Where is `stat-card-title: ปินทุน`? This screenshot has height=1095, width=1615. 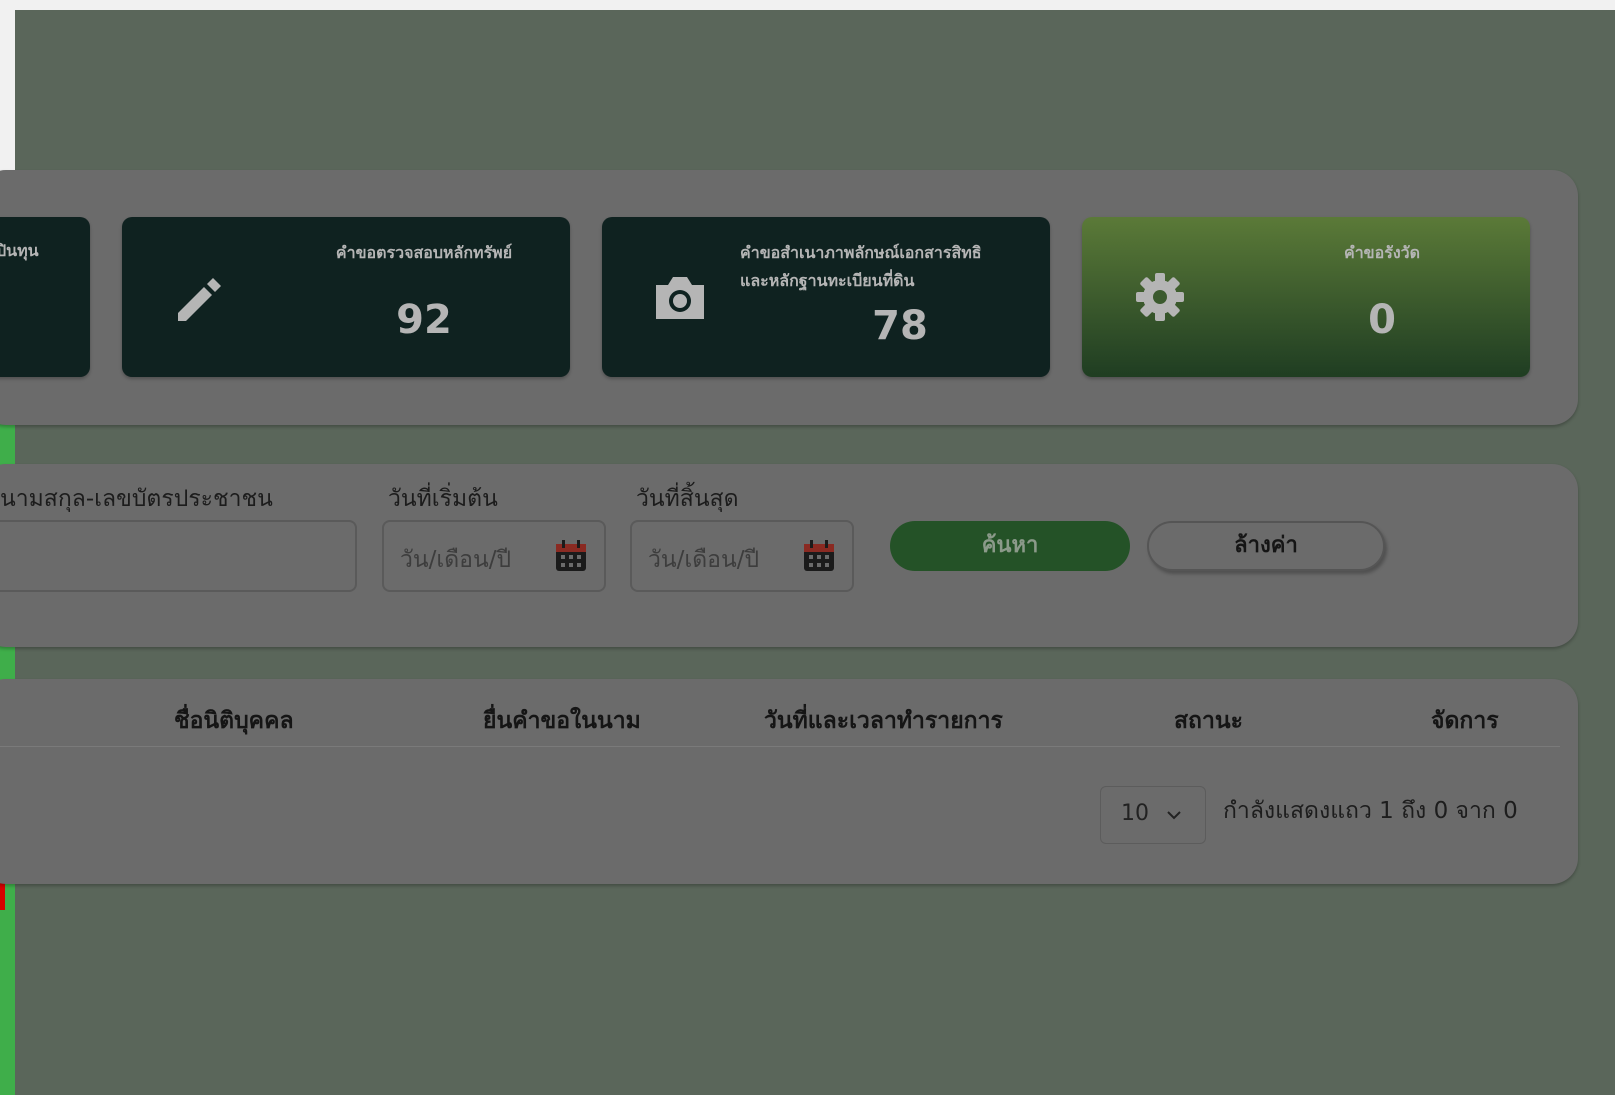
stat-card-title: ปินทุน is located at coordinates (19, 250).